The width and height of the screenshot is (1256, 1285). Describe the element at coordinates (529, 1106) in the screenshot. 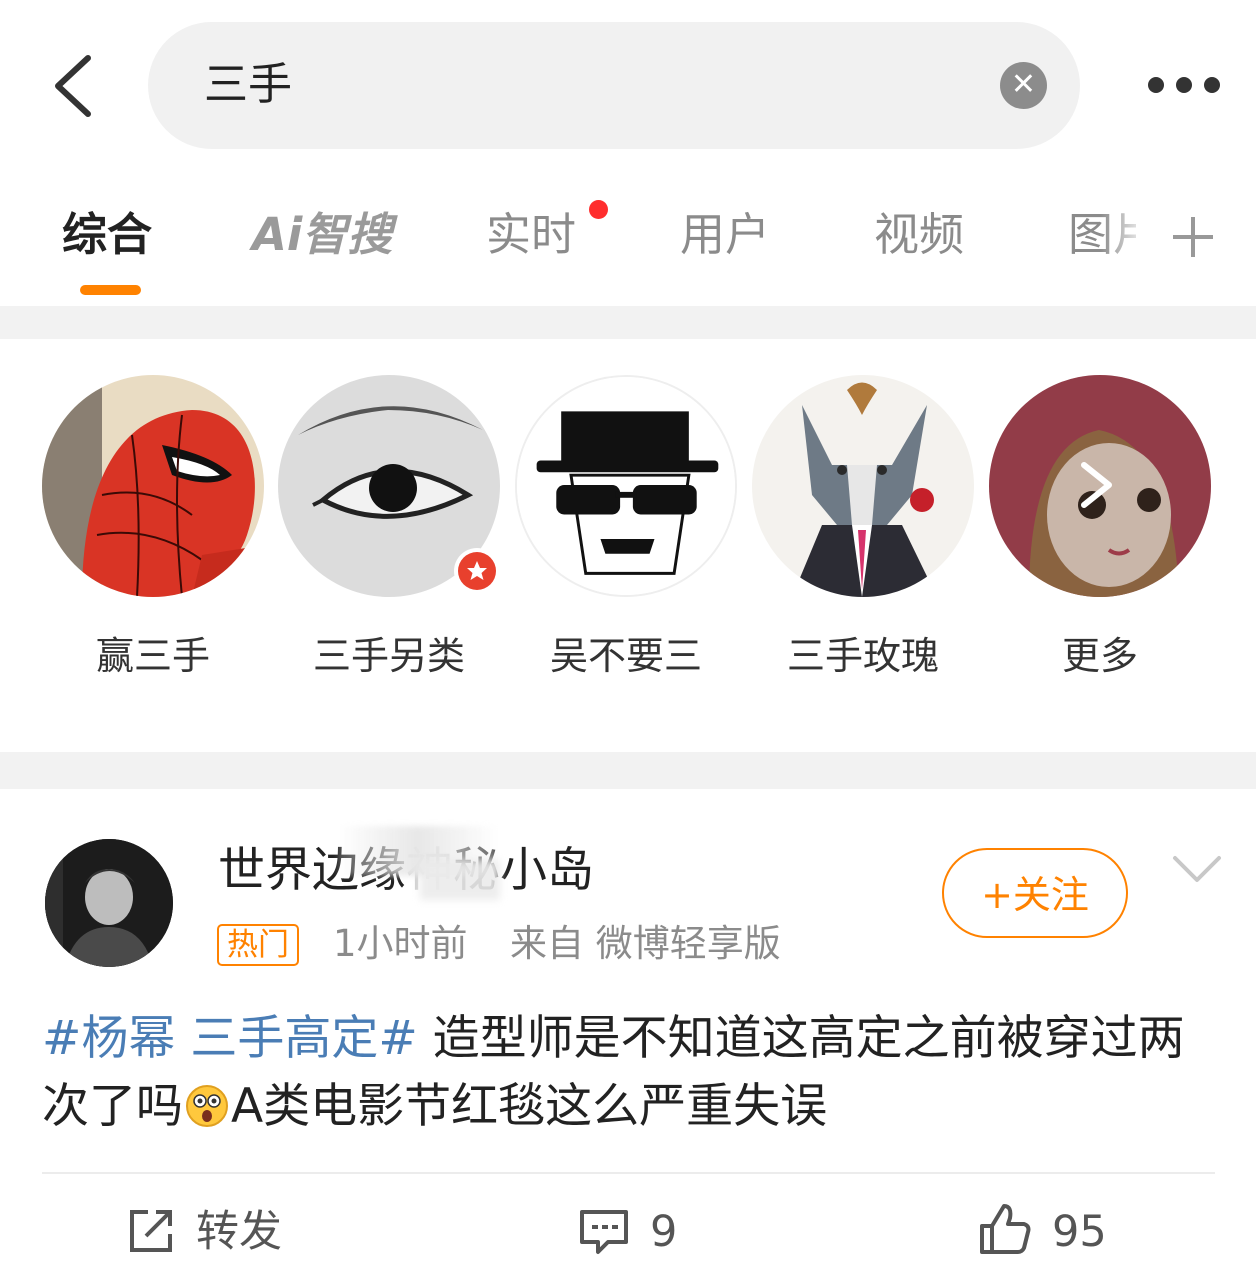

I see `post-text-continued: A类电影节红毯这么严重失误` at that location.